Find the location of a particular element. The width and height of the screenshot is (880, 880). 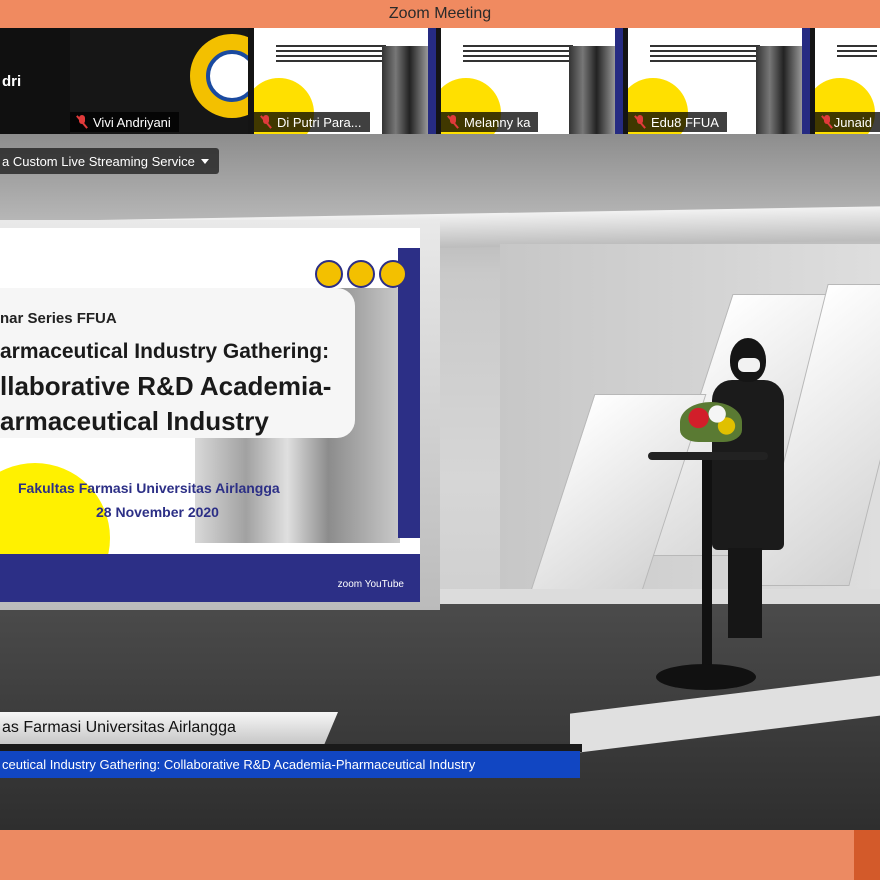

window-title: Zoom Meeting is located at coordinates (440, 13).